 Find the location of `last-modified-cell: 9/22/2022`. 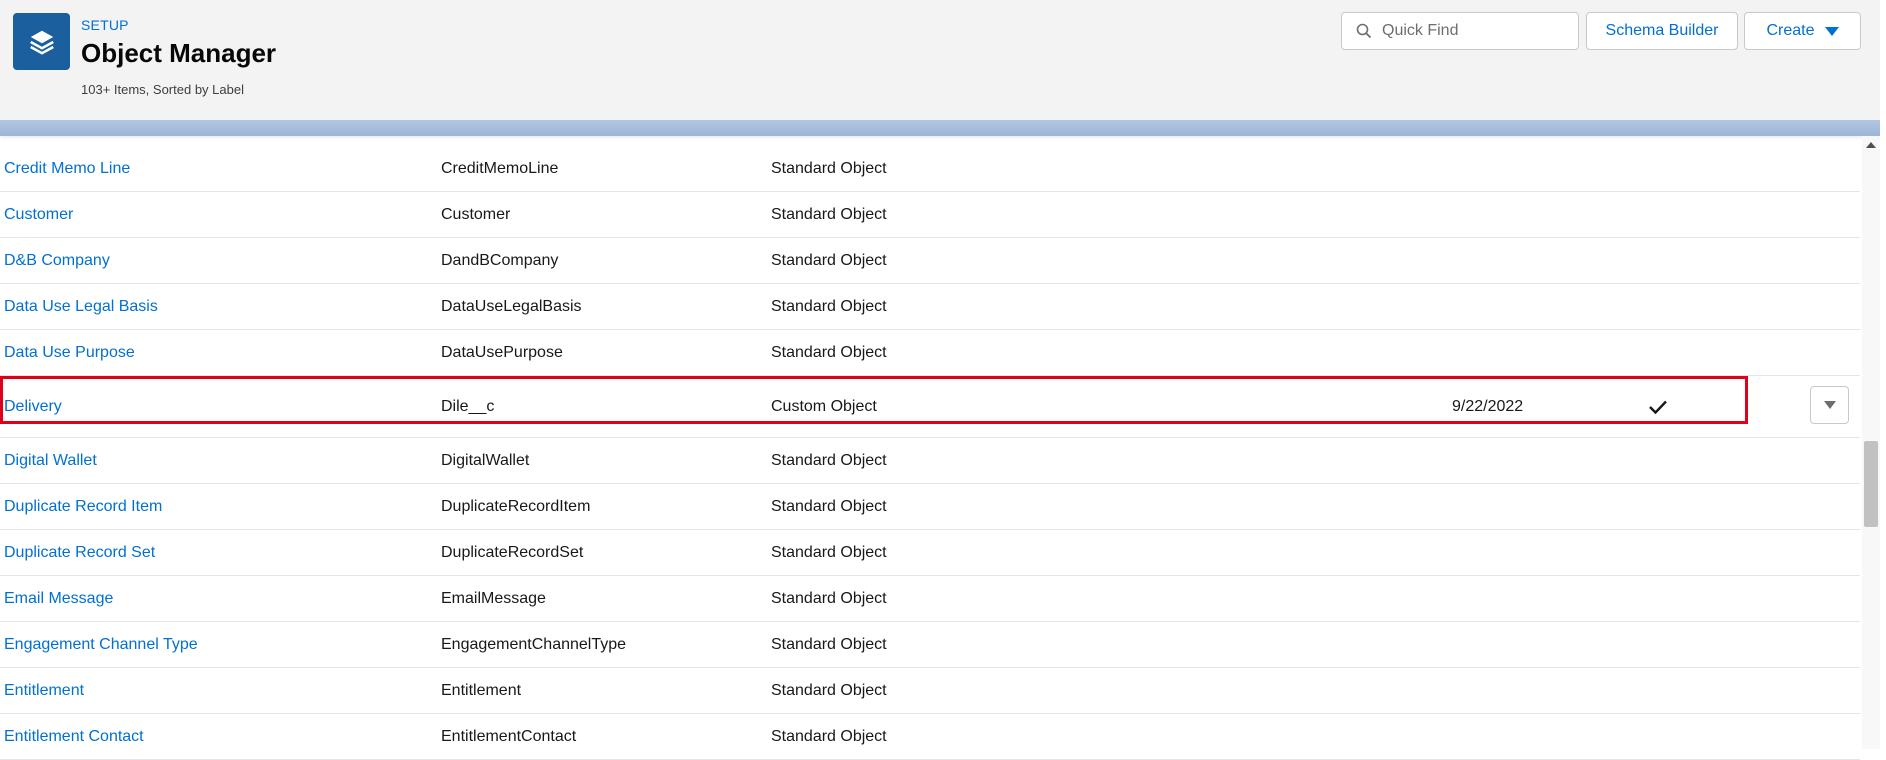

last-modified-cell: 9/22/2022 is located at coordinates (1488, 406).